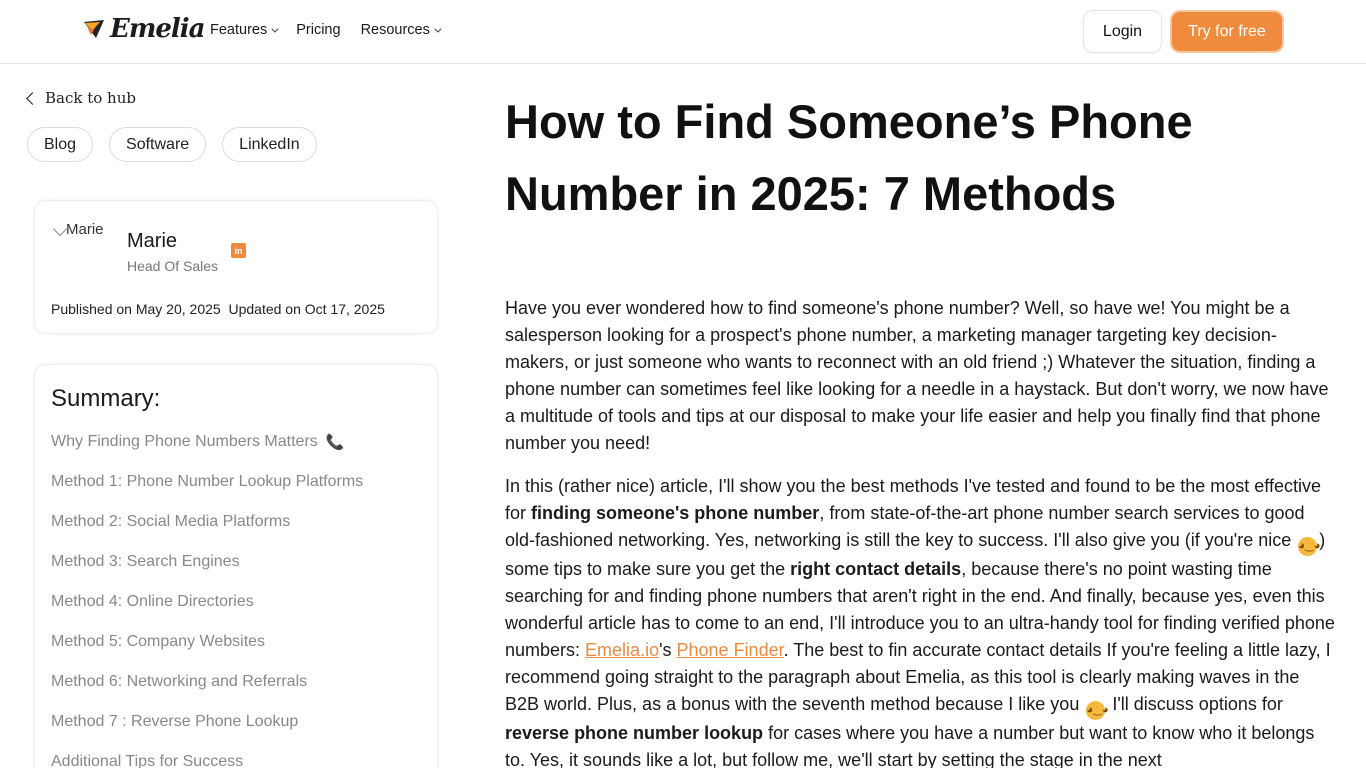  What do you see at coordinates (395, 30) in the screenshot?
I see `nav-resources-label: Resources` at bounding box center [395, 30].